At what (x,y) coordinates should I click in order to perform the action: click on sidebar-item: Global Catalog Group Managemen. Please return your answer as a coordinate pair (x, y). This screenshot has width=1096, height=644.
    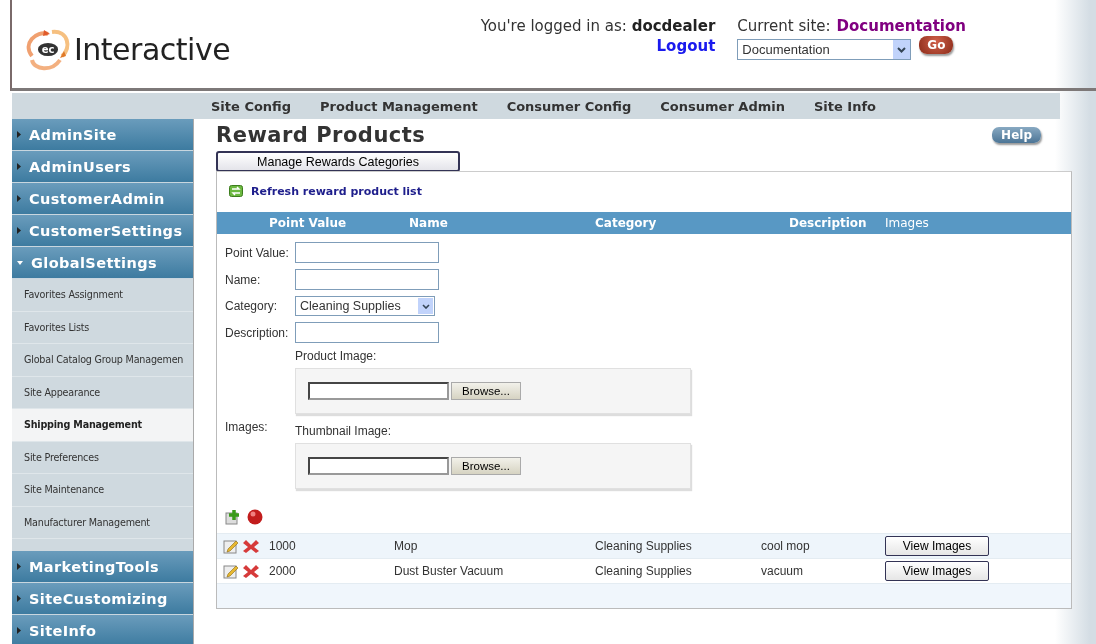
    Looking at the image, I should click on (102, 360).